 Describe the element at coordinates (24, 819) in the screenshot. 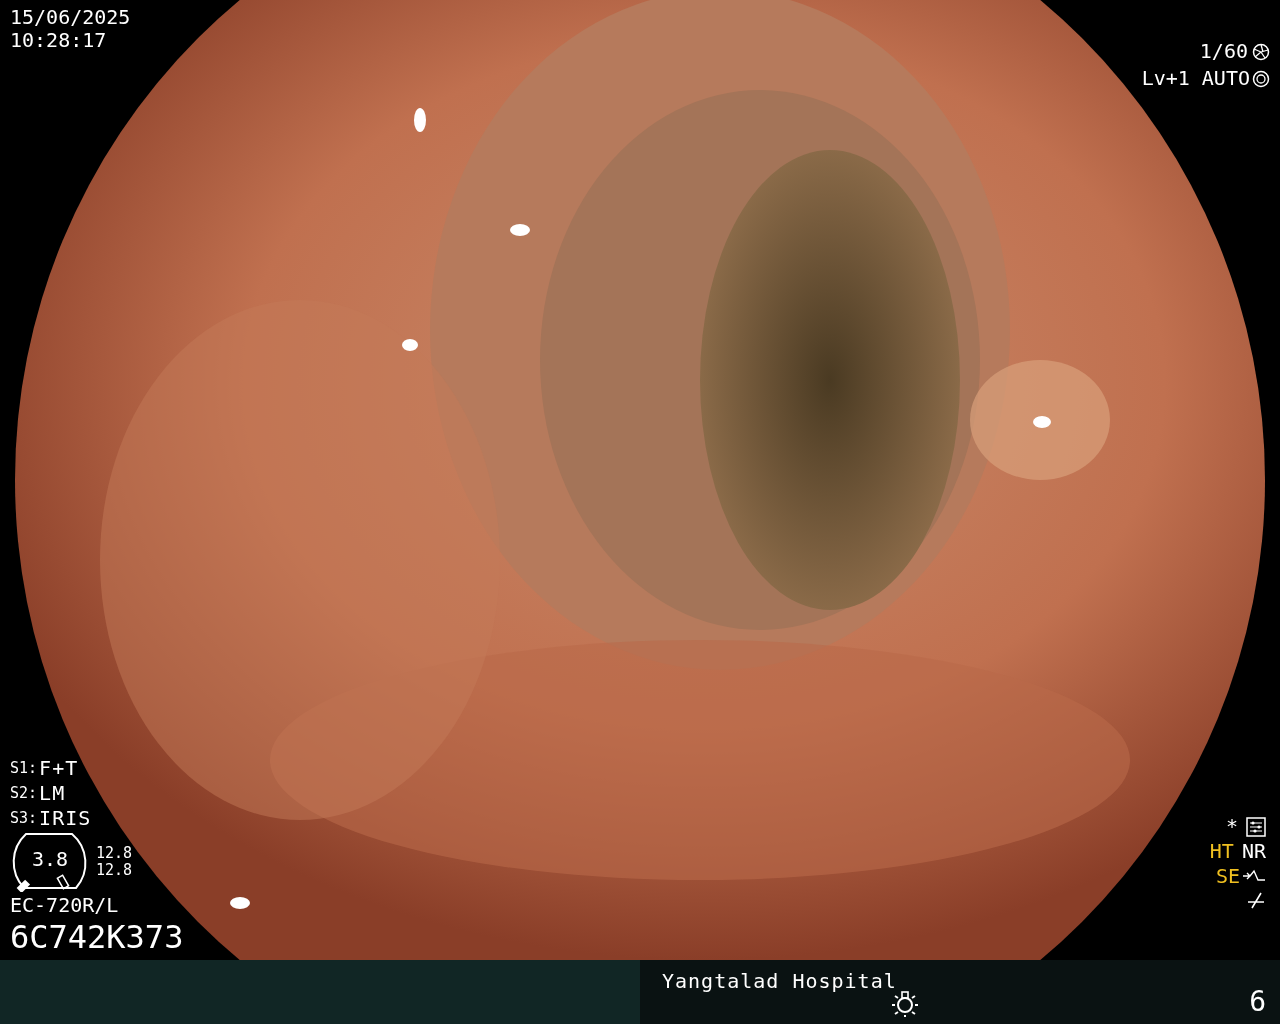

I see `switch-label: S3:` at that location.